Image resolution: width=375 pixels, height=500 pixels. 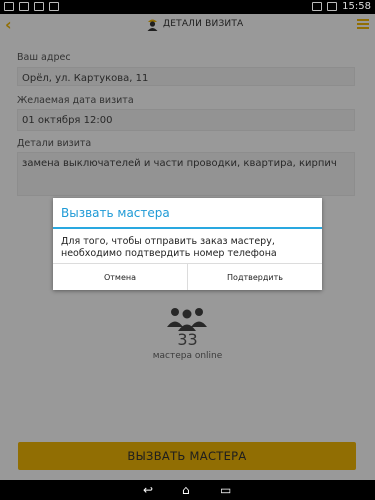 I want to click on android-icon, so click(x=54, y=6).